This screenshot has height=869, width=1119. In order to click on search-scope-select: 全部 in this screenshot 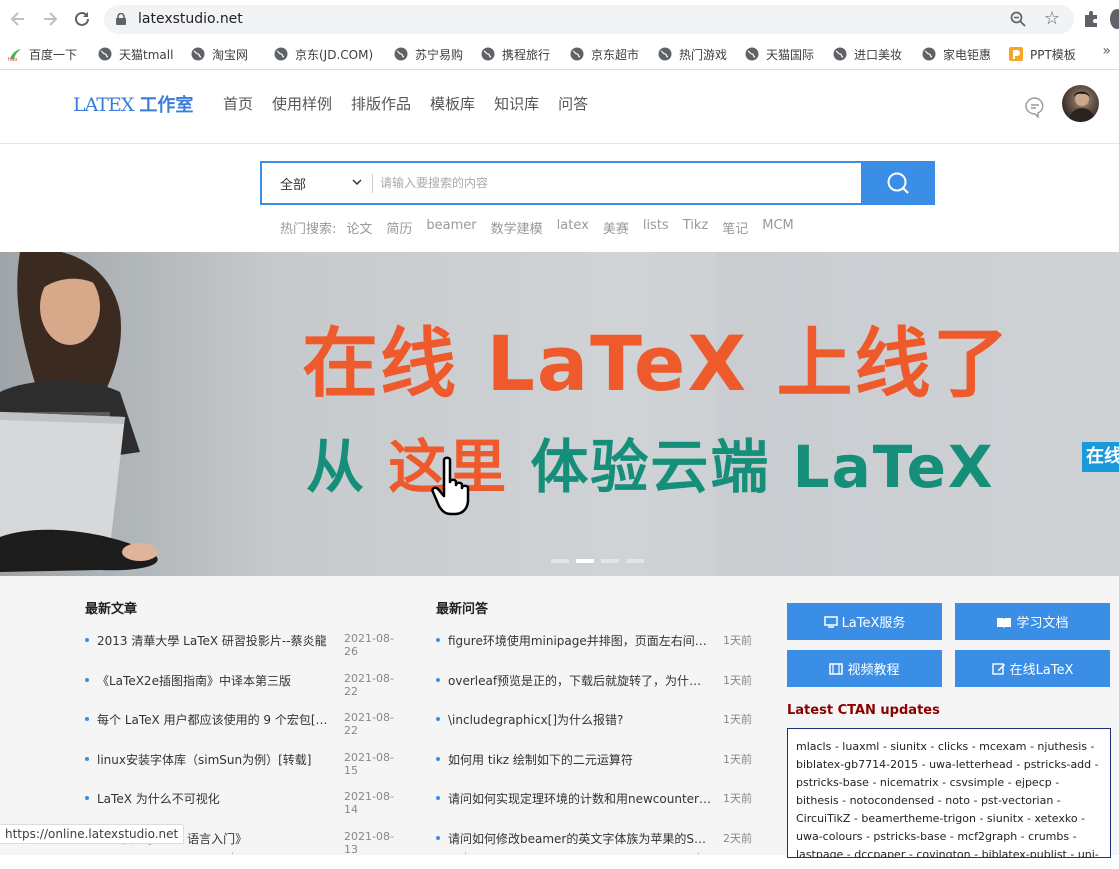, I will do `click(316, 183)`.